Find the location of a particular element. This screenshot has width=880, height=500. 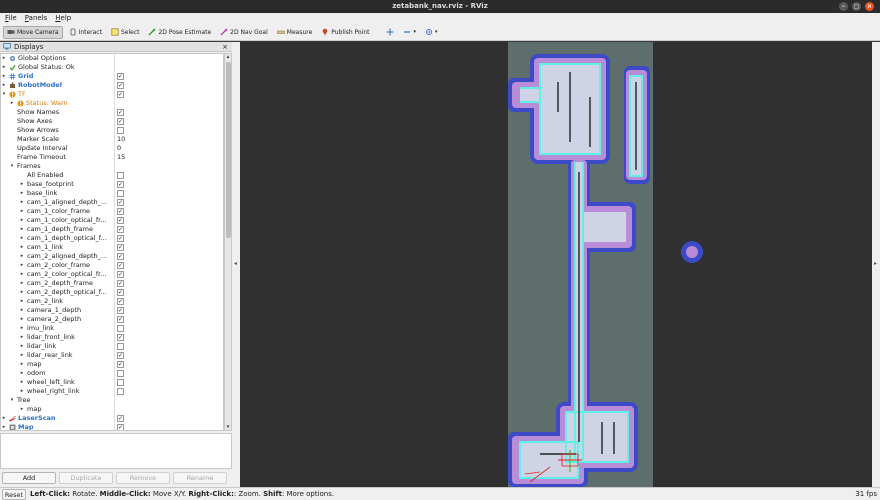

tree-row: ▸ cam_2_color_frame ✓ is located at coordinates (112, 265).